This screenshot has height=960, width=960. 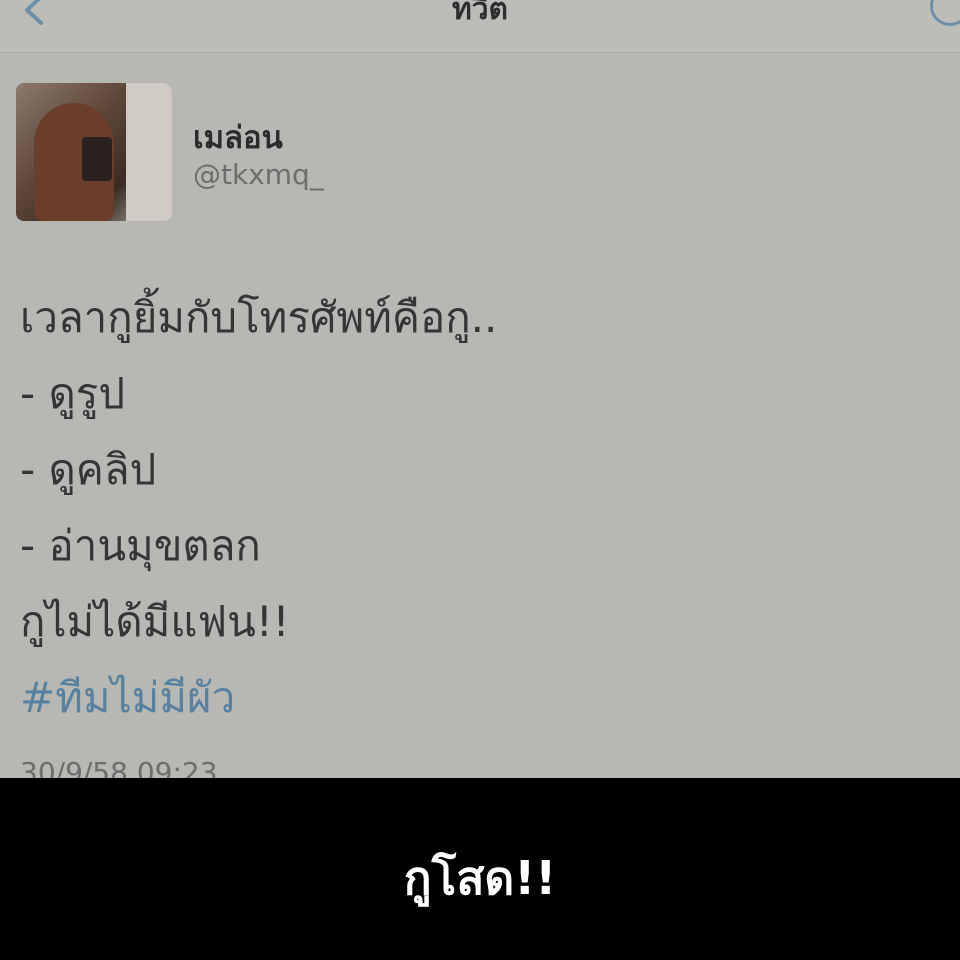 I want to click on tweet-line: เวลากูยิ้มกับโทรศัพท์คือกู.., so click(x=259, y=317).